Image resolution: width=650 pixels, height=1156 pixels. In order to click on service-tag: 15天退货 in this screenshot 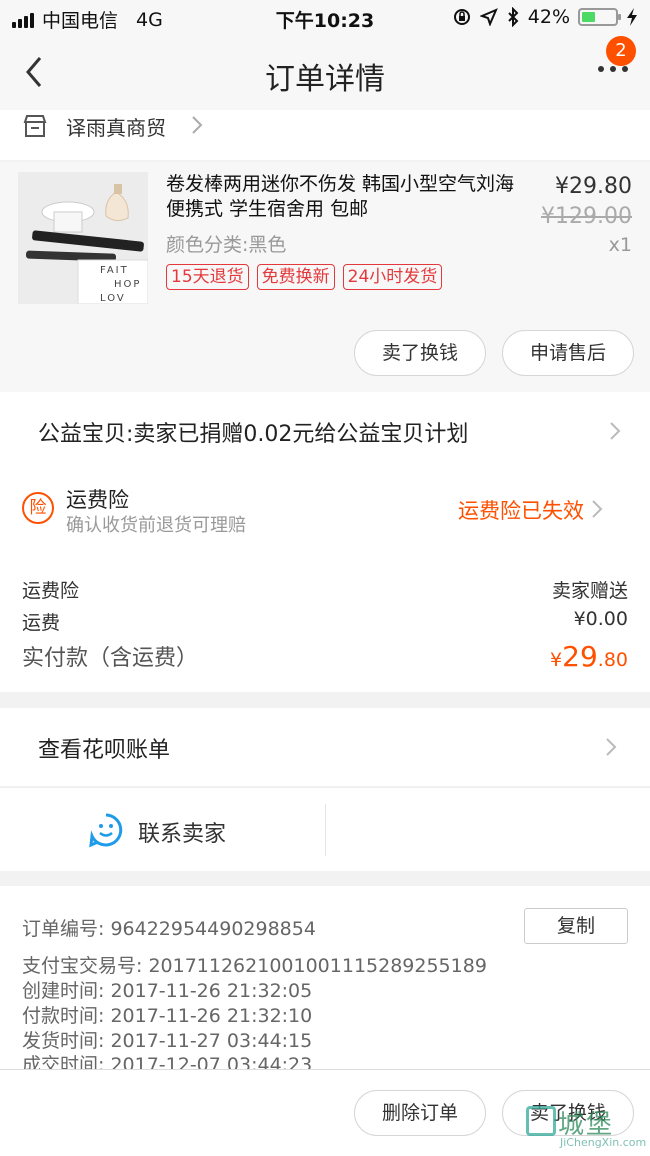, I will do `click(207, 277)`.